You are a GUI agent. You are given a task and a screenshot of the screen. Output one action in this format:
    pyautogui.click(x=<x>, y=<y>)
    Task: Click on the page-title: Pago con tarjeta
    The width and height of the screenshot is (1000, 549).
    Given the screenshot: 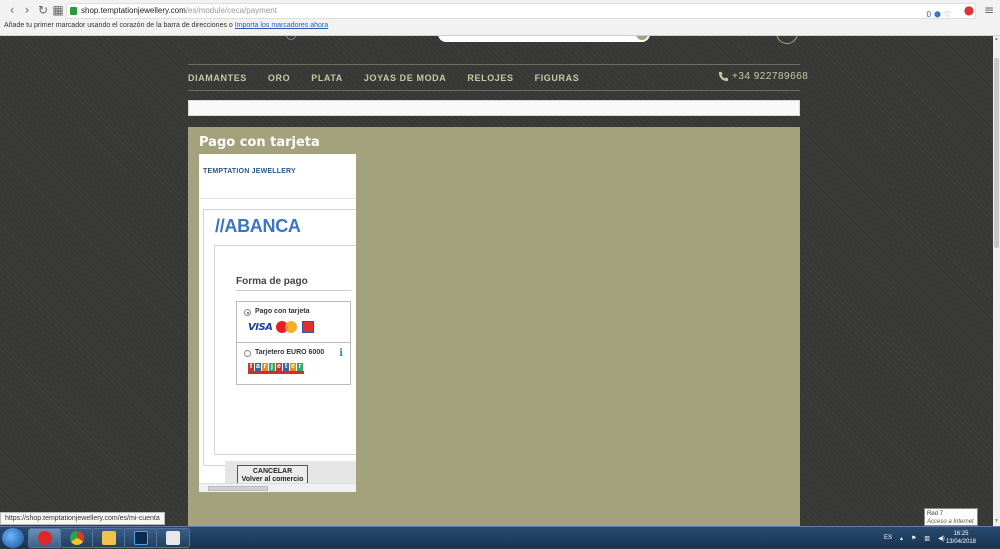 What is the action you would take?
    pyautogui.click(x=259, y=142)
    